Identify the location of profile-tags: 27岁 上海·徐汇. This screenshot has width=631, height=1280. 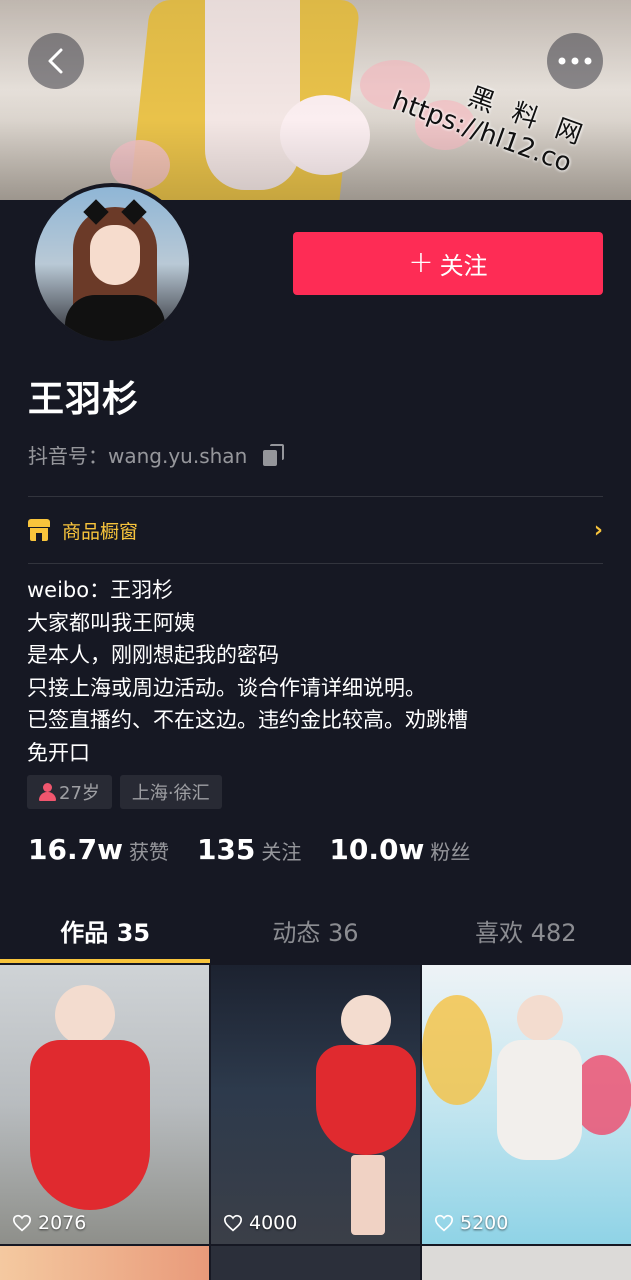
(124, 792).